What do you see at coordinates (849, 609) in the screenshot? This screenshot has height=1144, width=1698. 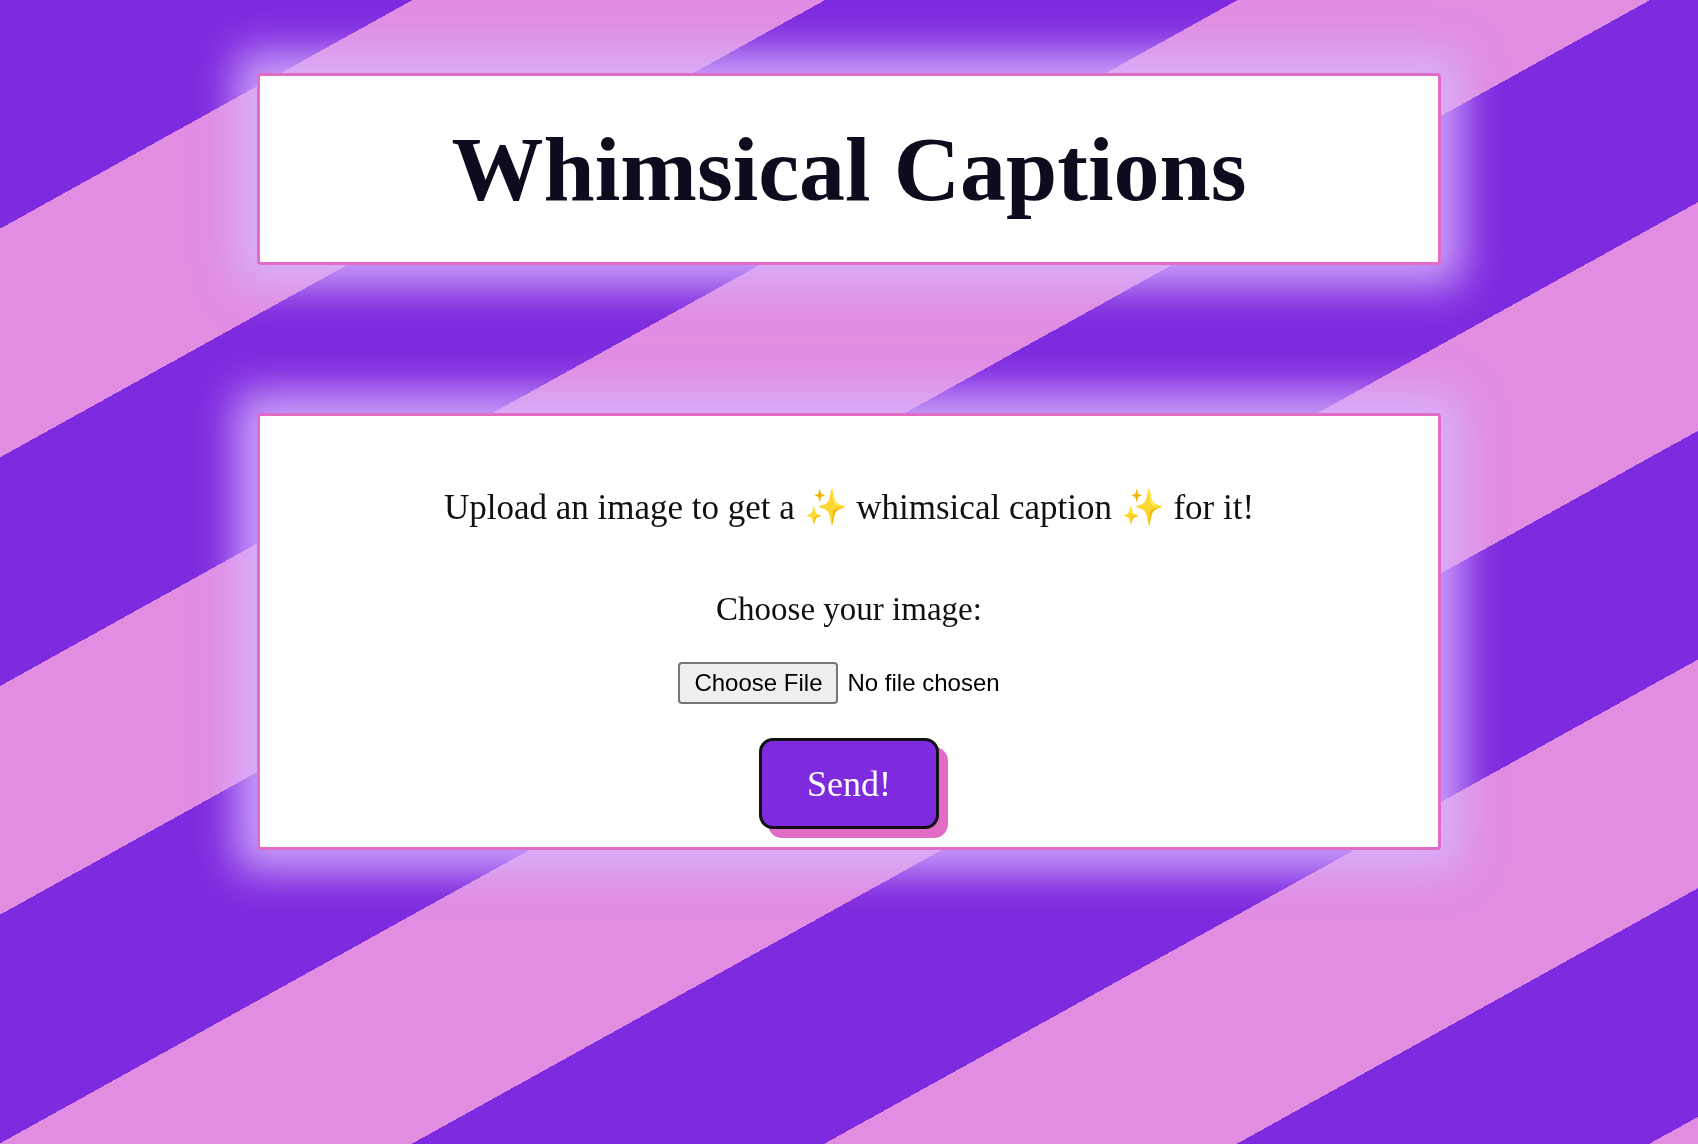 I see `file-label: Choose your image:` at bounding box center [849, 609].